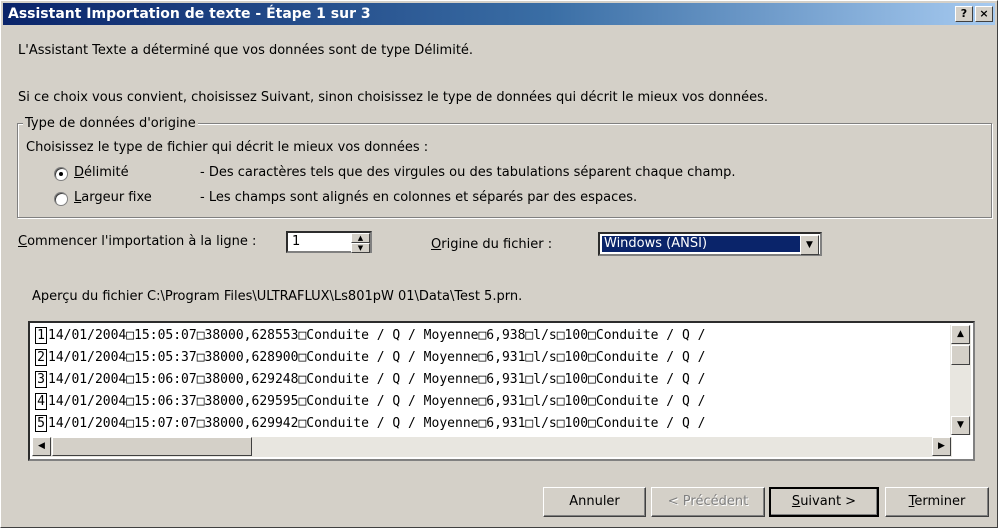  I want to click on scroll-right-icon: ▶, so click(941, 446).